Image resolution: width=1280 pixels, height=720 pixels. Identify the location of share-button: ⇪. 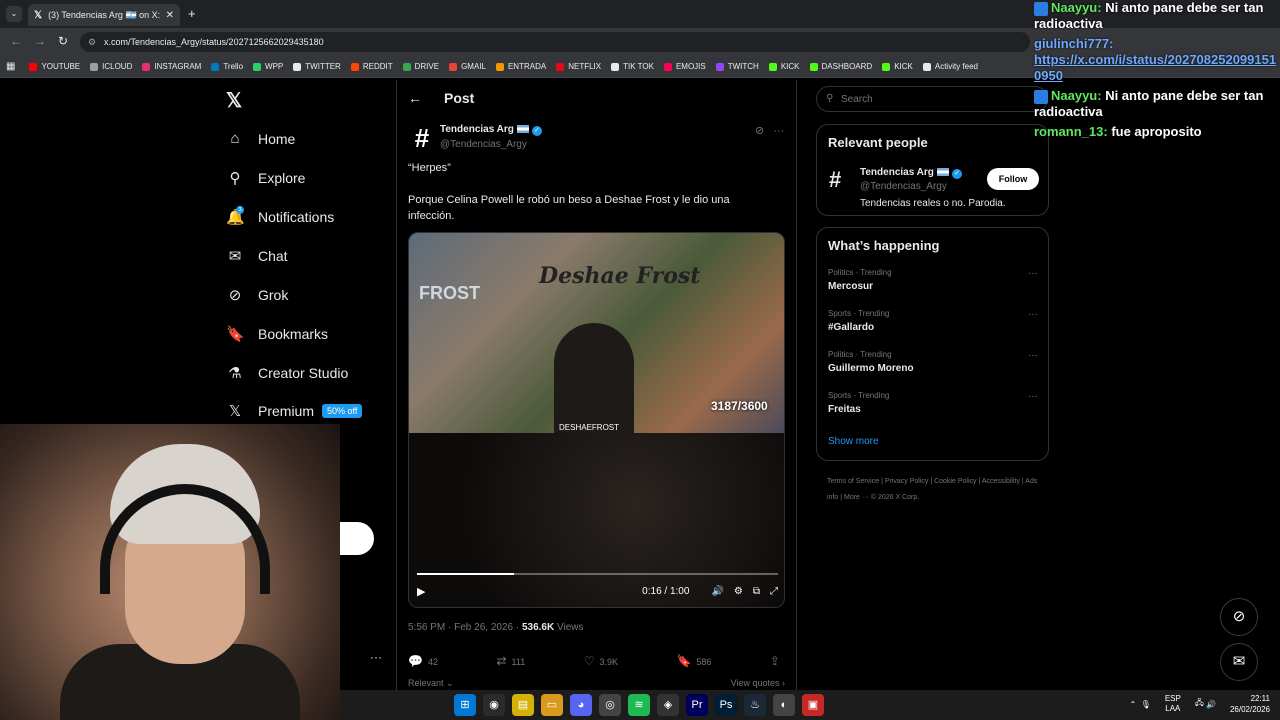
(777, 661).